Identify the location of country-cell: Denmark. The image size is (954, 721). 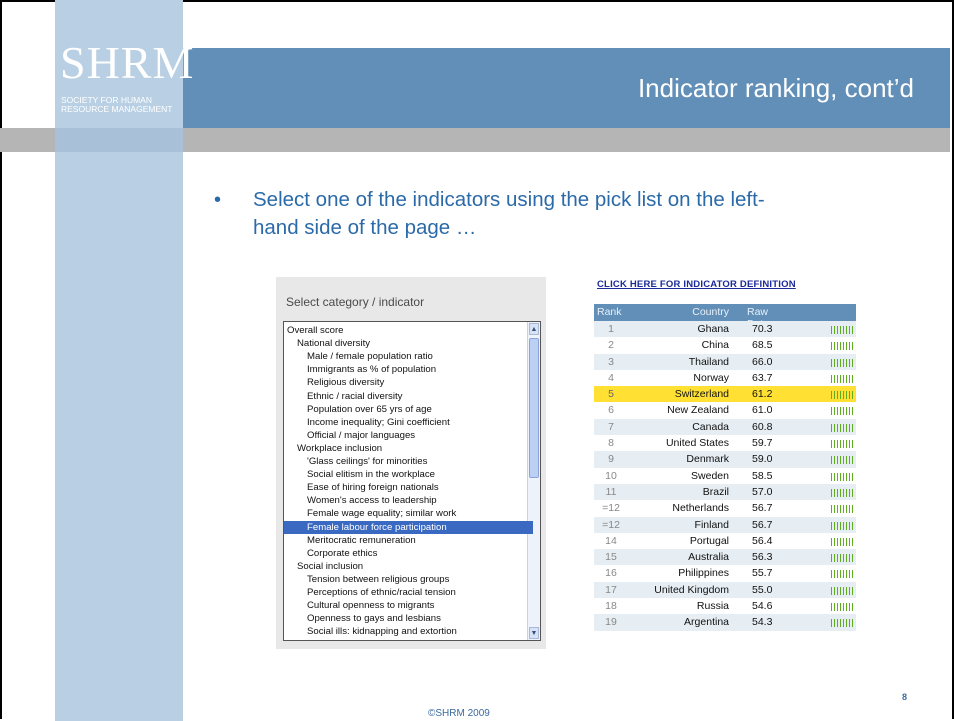
(707, 459).